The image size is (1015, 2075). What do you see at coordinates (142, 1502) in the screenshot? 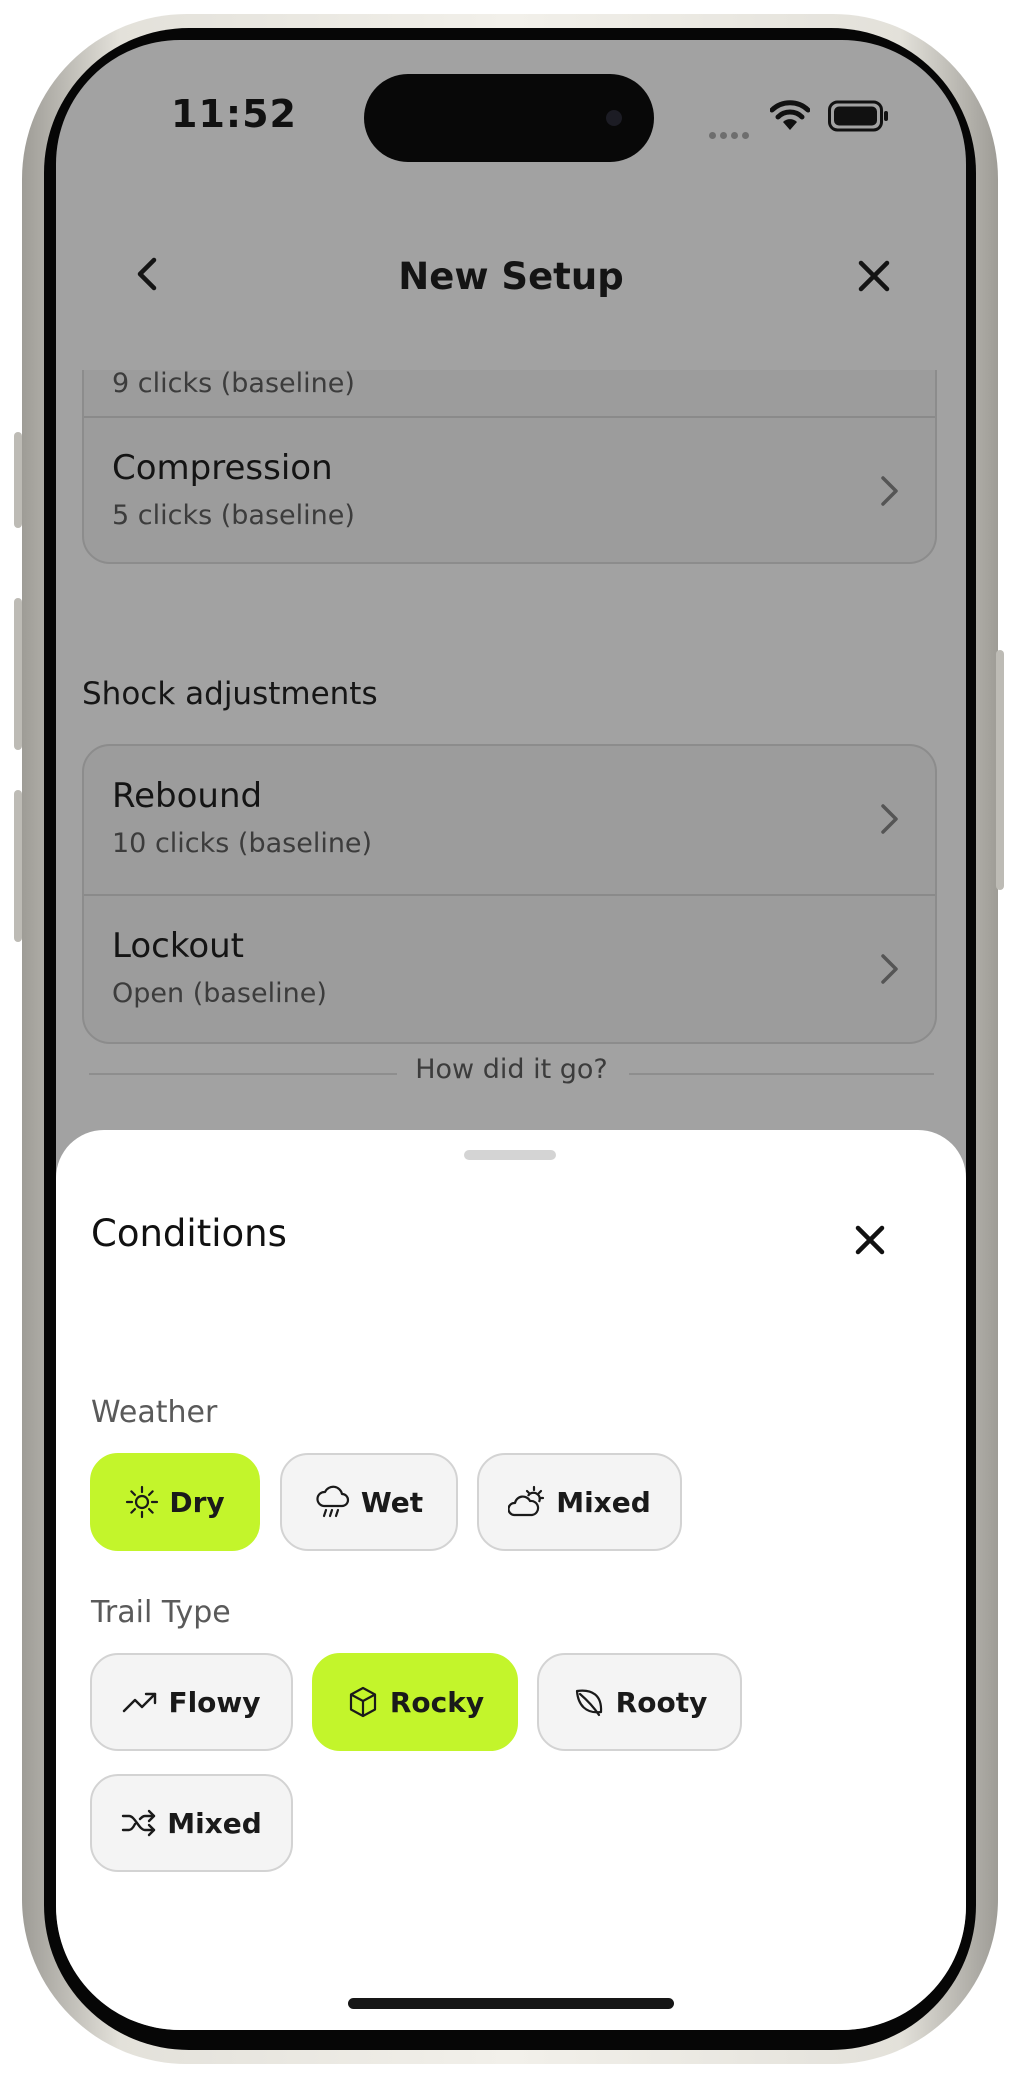
I see `sun-icon` at bounding box center [142, 1502].